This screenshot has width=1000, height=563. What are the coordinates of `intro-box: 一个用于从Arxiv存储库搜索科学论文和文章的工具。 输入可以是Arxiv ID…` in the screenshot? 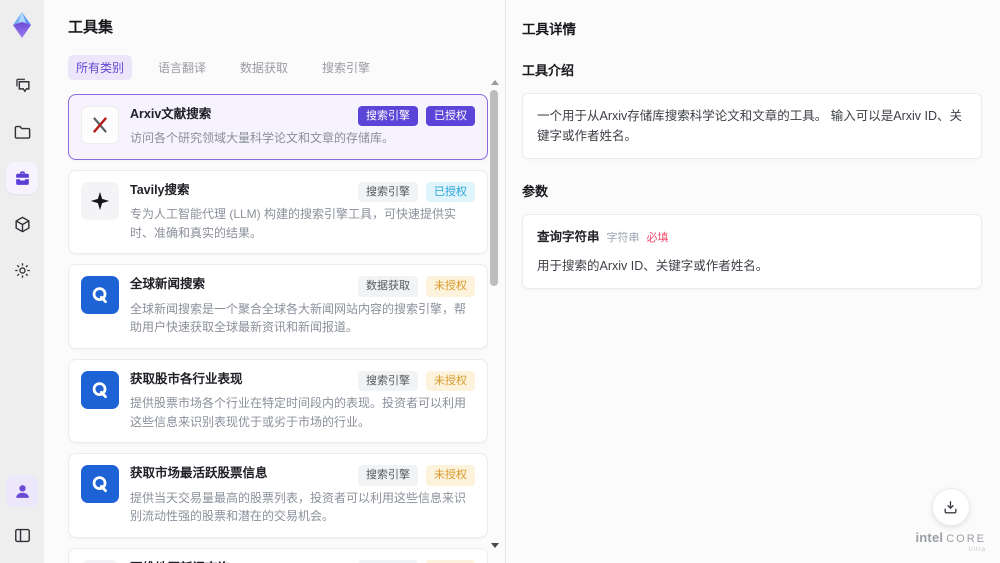 It's located at (752, 126).